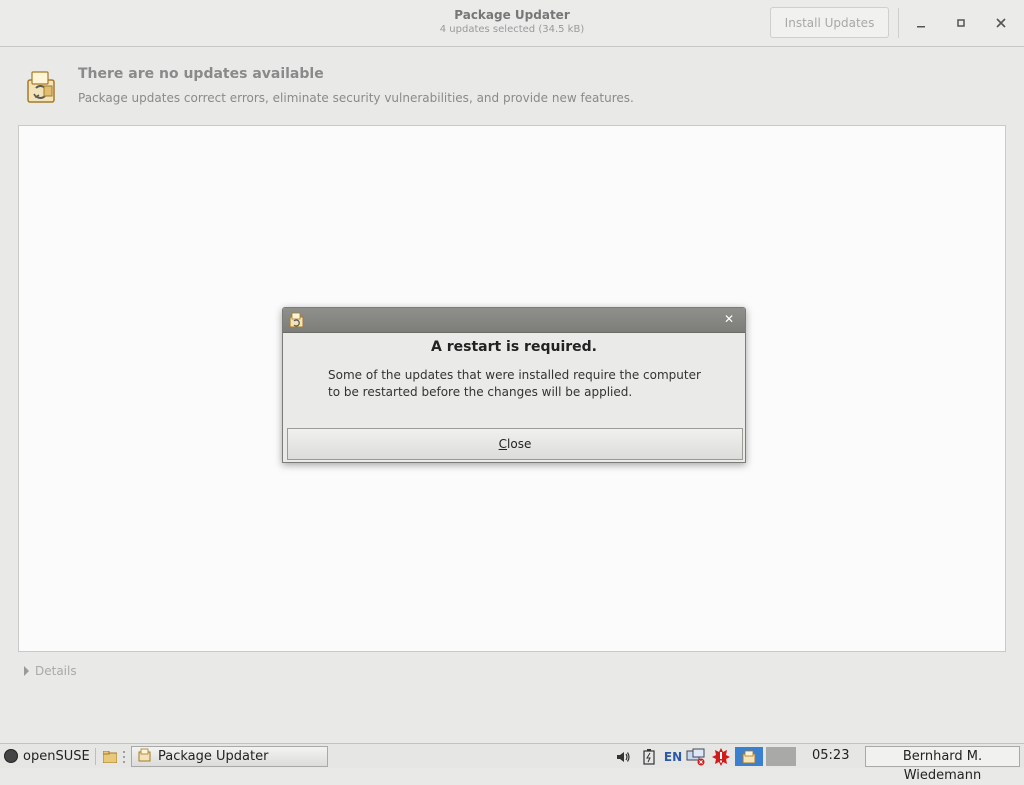  What do you see at coordinates (830, 755) in the screenshot?
I see `clock: 05:23` at bounding box center [830, 755].